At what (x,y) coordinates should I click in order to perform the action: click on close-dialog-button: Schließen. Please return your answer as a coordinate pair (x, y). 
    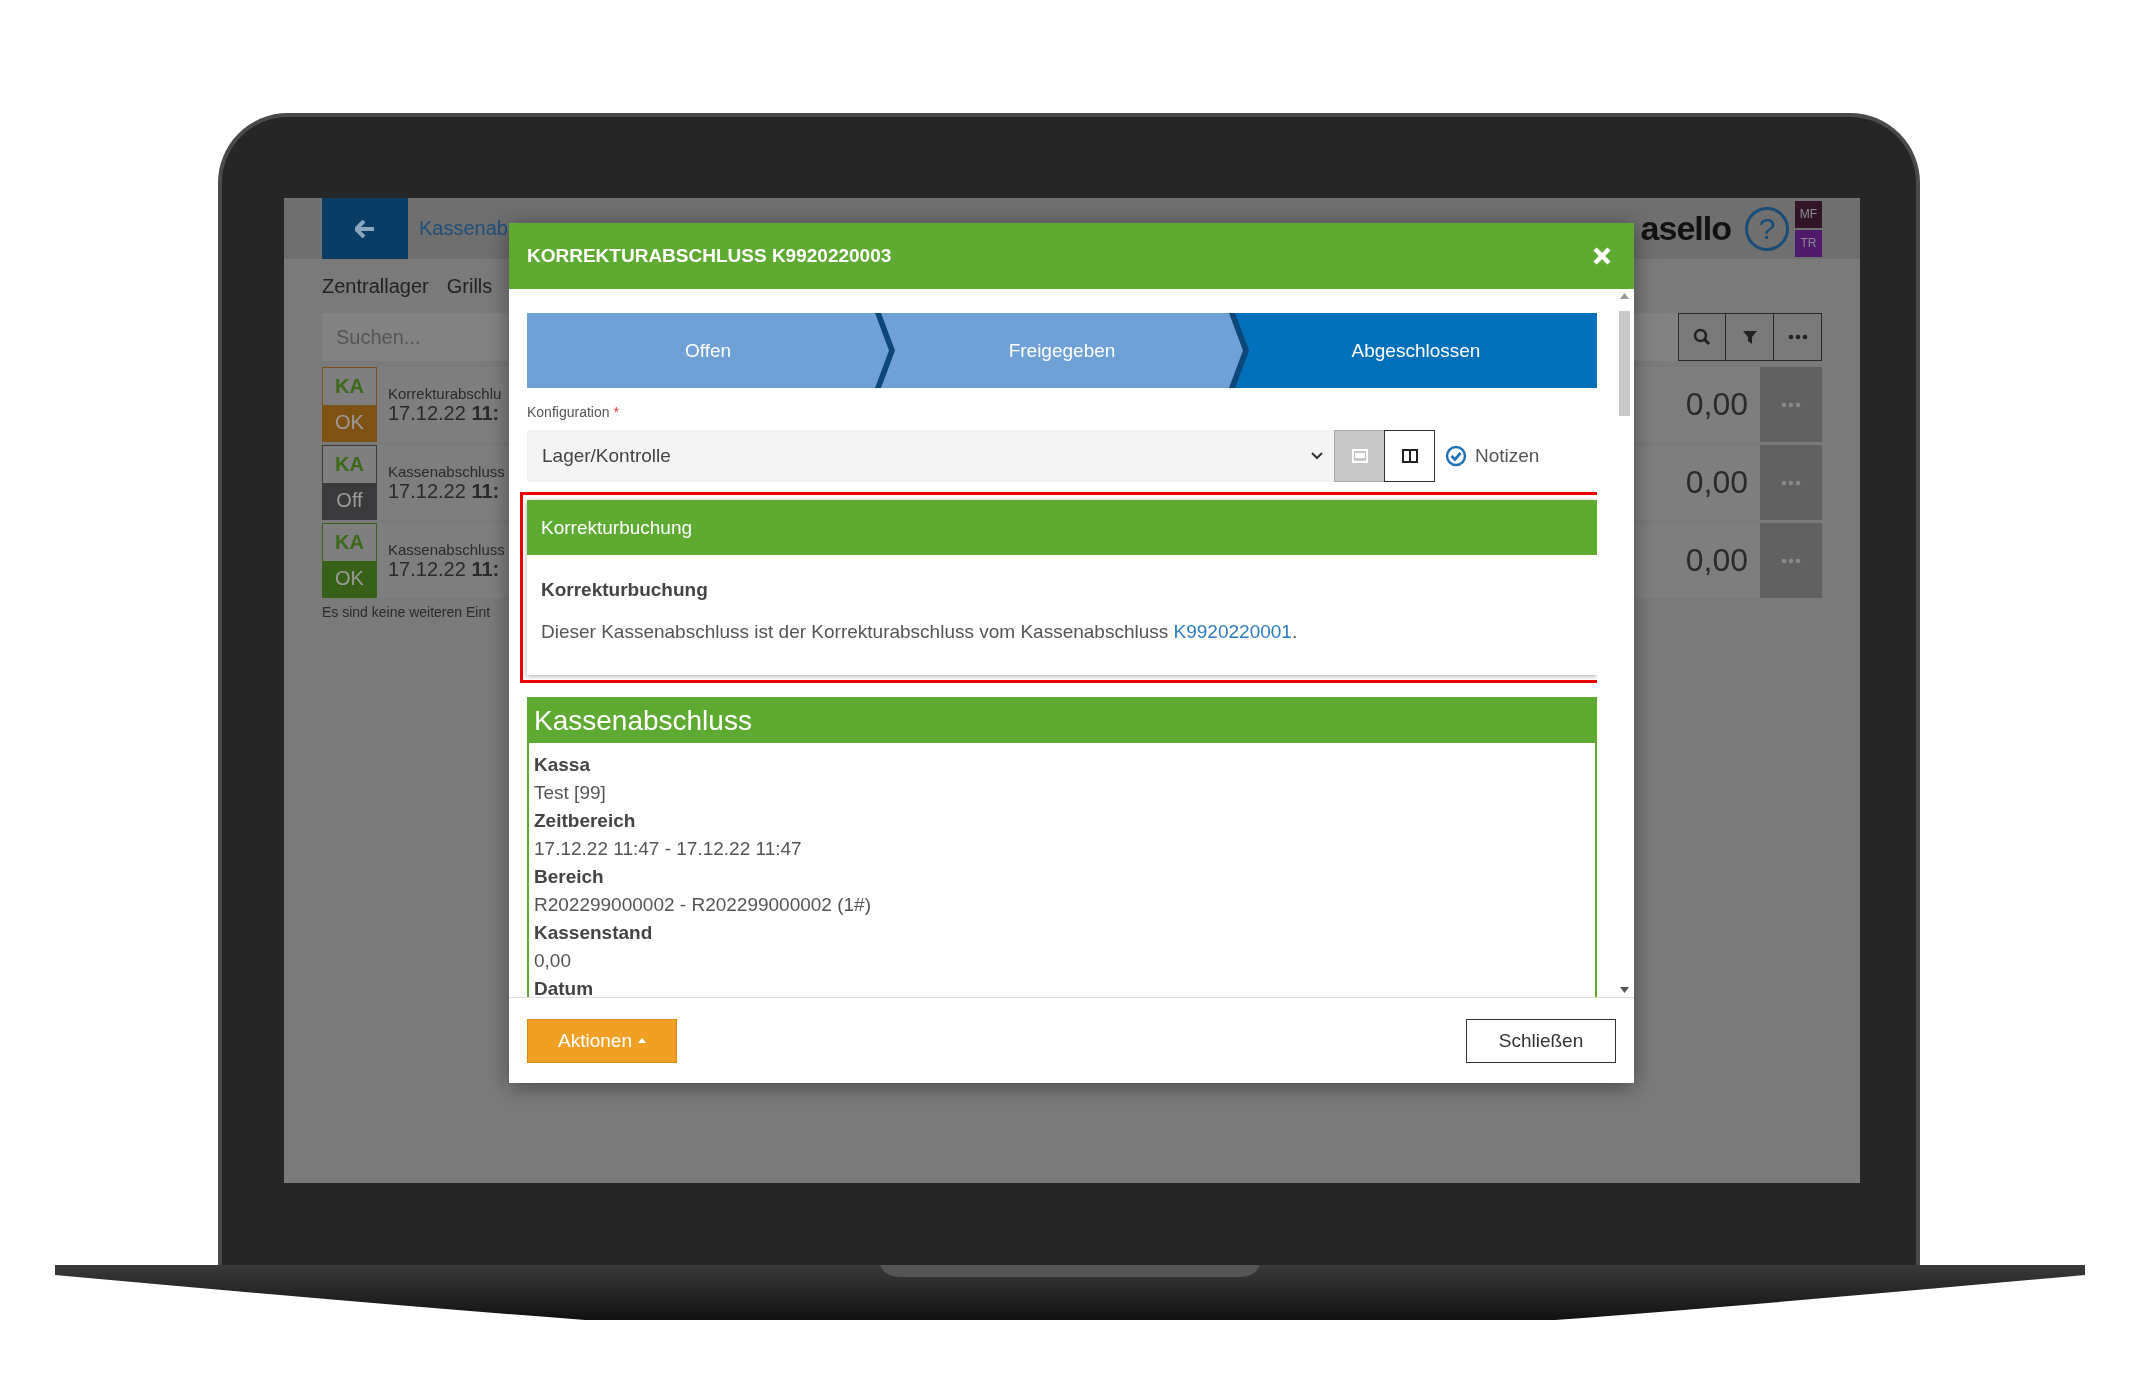
    Looking at the image, I should click on (1541, 1040).